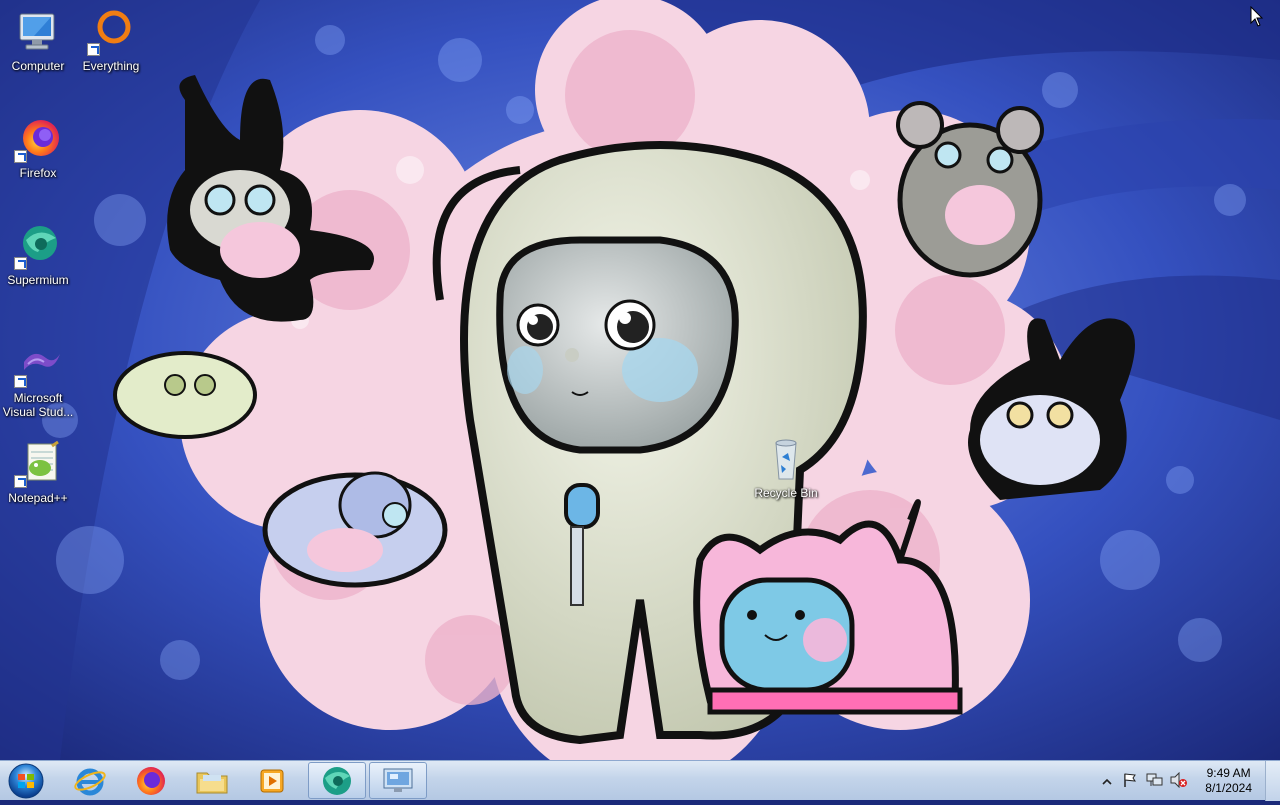 This screenshot has width=1280, height=805. Describe the element at coordinates (1228, 788) in the screenshot. I see `clock-date: 8/1/2024` at that location.